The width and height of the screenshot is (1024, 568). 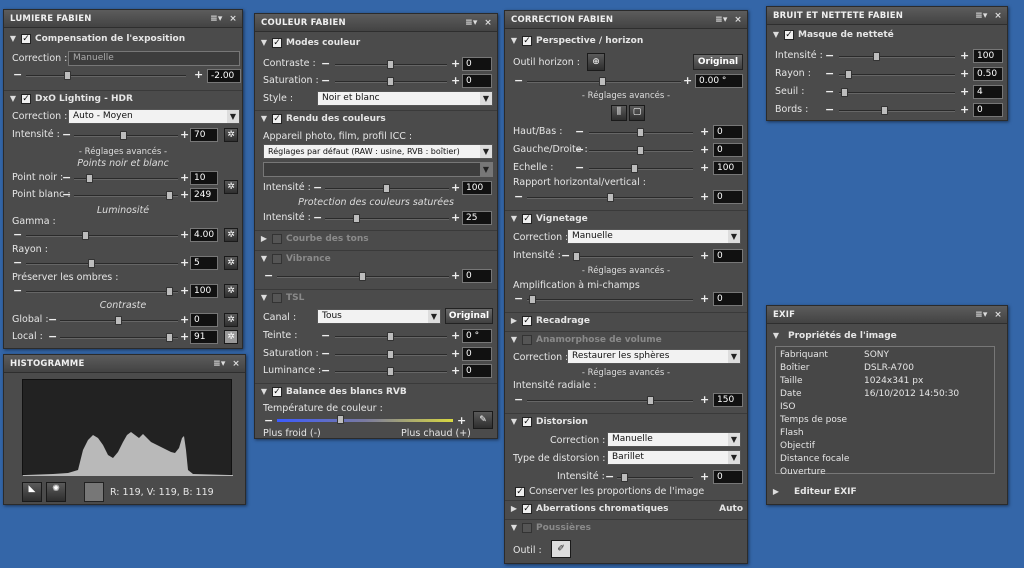 I want to click on mask-threshold-slider, so click(x=897, y=92).